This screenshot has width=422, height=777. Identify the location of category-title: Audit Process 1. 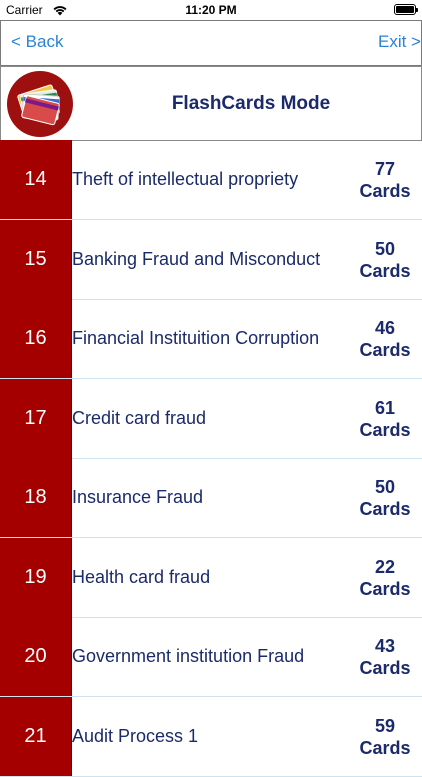
(135, 736).